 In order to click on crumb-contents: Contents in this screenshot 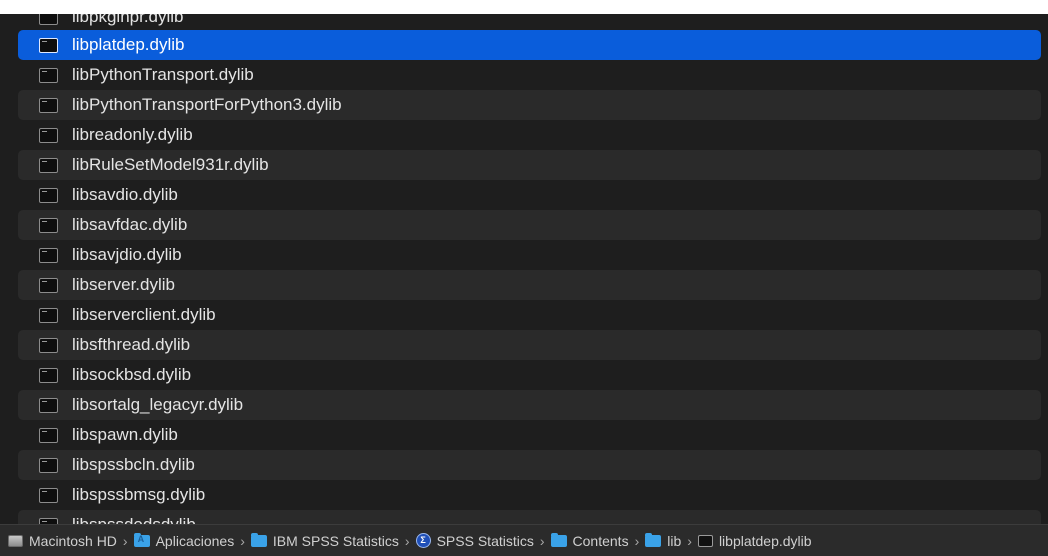, I will do `click(589, 540)`.